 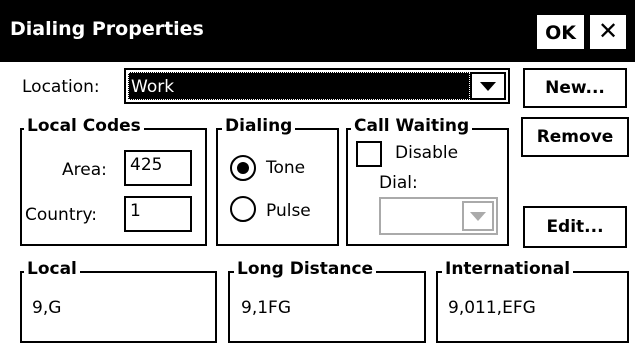 What do you see at coordinates (492, 308) in the screenshot?
I see `international-dial-pattern: 9,011,EFG` at bounding box center [492, 308].